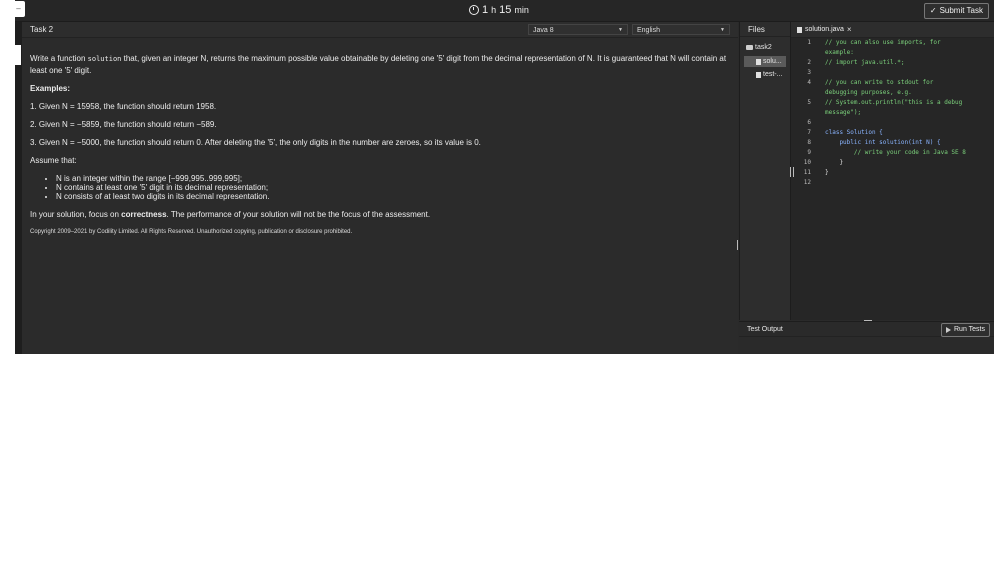 This screenshot has height=562, width=1000. I want to click on tab-label: solution.java, so click(824, 29).